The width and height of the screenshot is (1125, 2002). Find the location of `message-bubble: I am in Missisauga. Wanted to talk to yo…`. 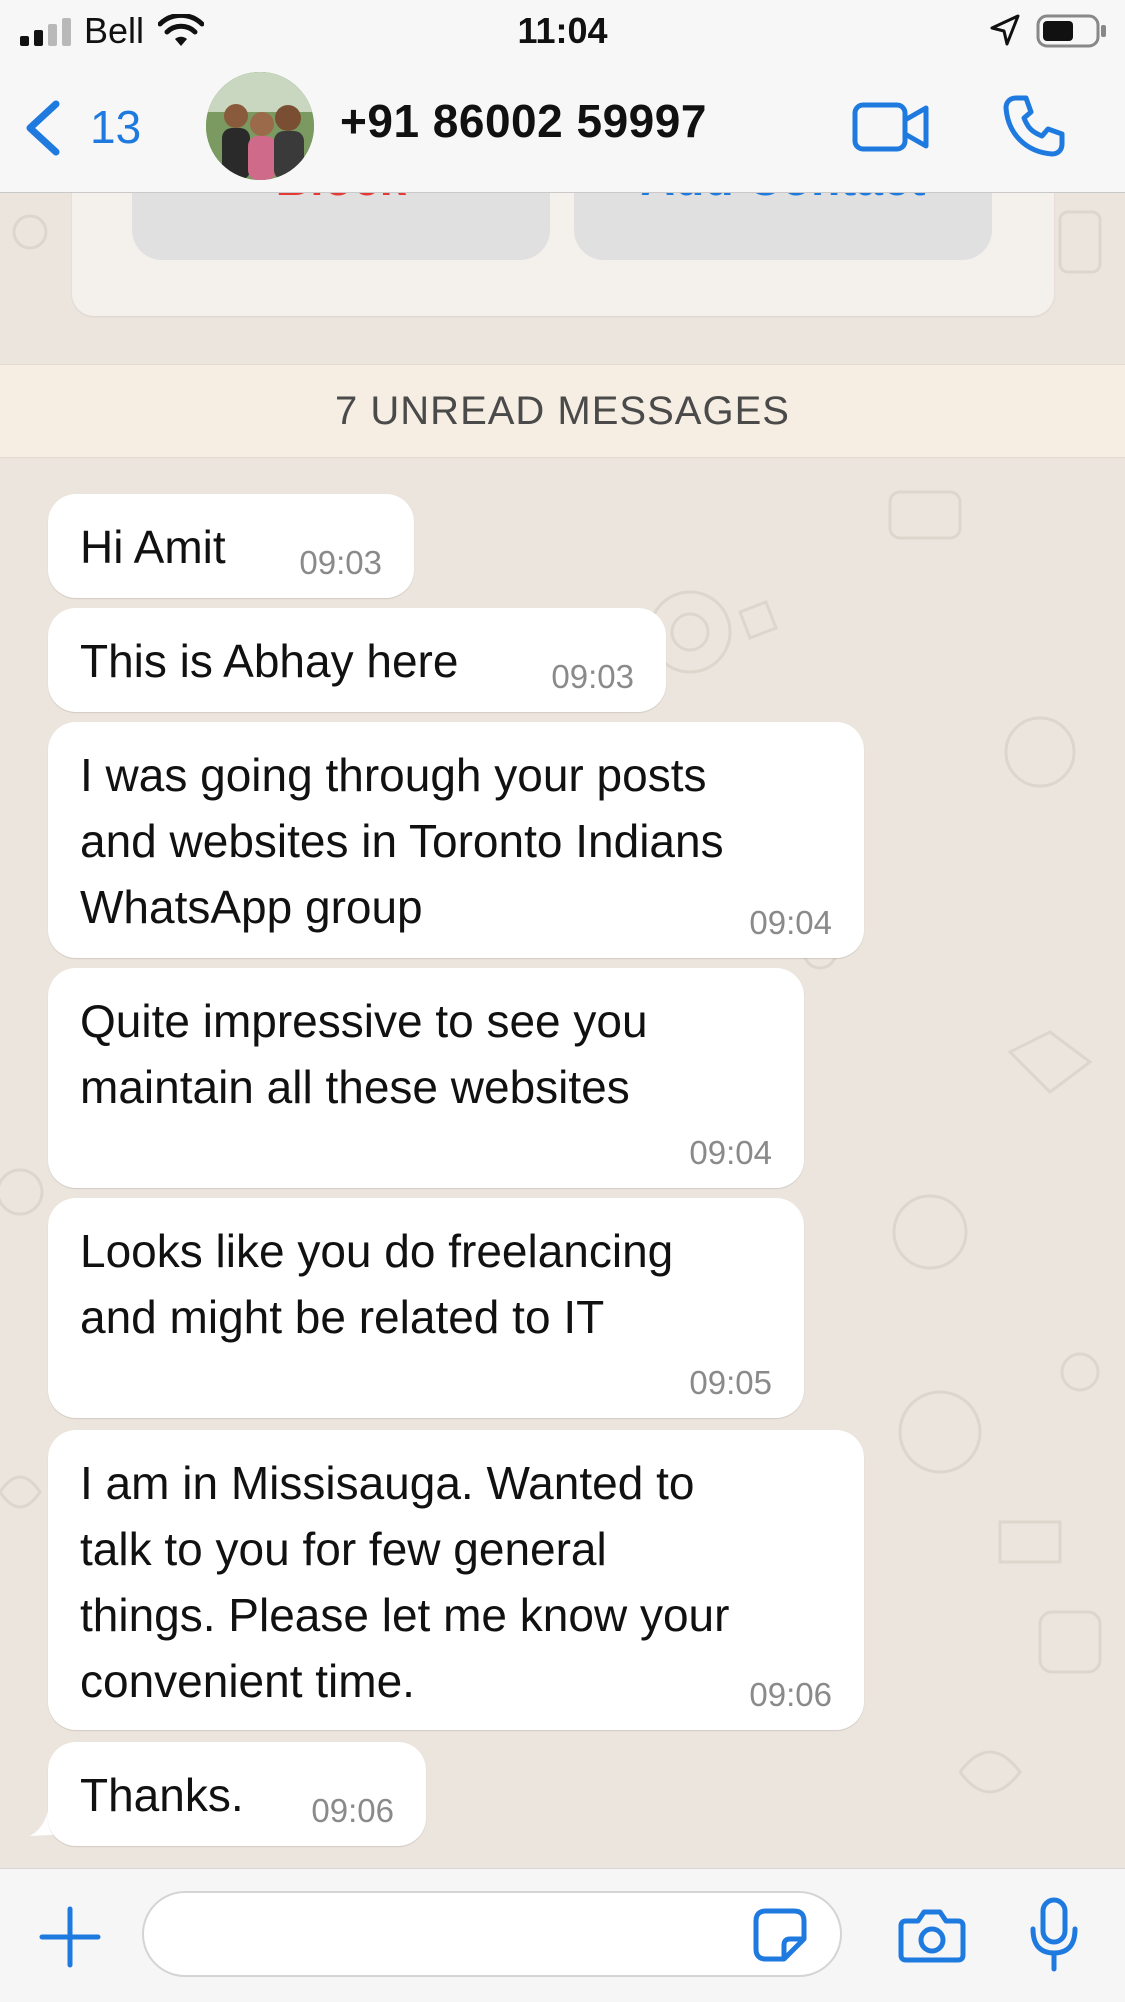

message-bubble: I am in Missisauga. Wanted to talk to yo… is located at coordinates (456, 1580).